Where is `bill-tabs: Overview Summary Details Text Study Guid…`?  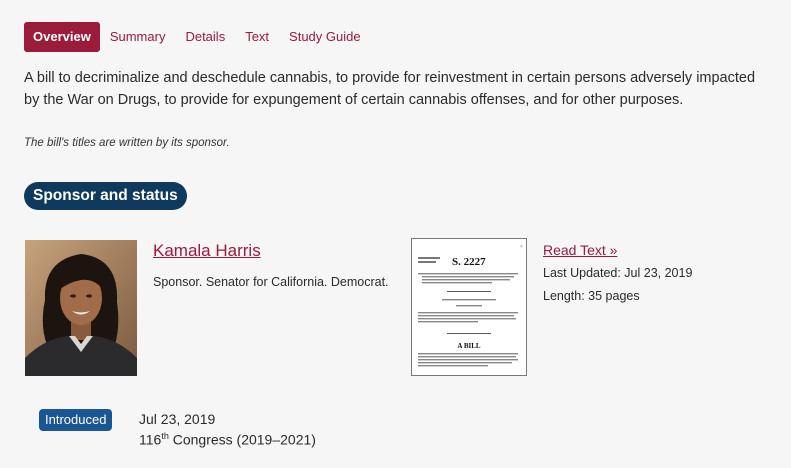
bill-tabs: Overview Summary Details Text Study Guid… is located at coordinates (197, 37).